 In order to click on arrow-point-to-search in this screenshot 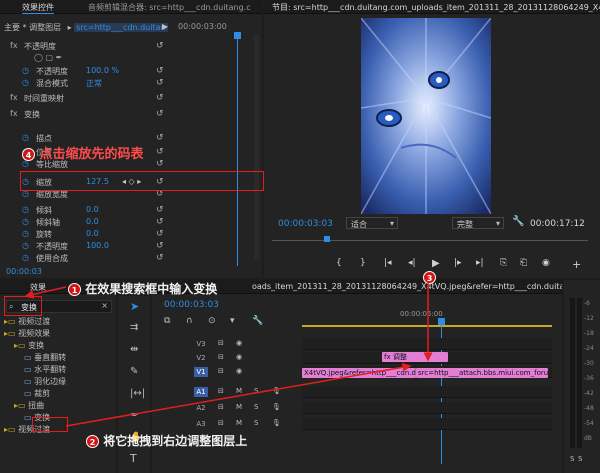, I will do `click(45, 292)`.